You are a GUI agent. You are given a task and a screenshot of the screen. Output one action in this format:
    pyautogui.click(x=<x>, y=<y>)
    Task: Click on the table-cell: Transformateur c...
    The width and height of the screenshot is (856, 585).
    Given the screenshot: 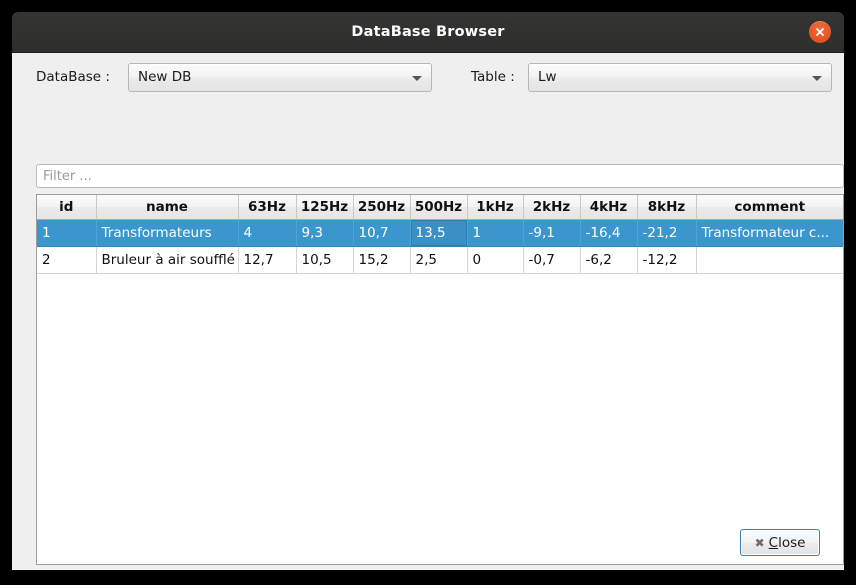 What is the action you would take?
    pyautogui.click(x=769, y=233)
    